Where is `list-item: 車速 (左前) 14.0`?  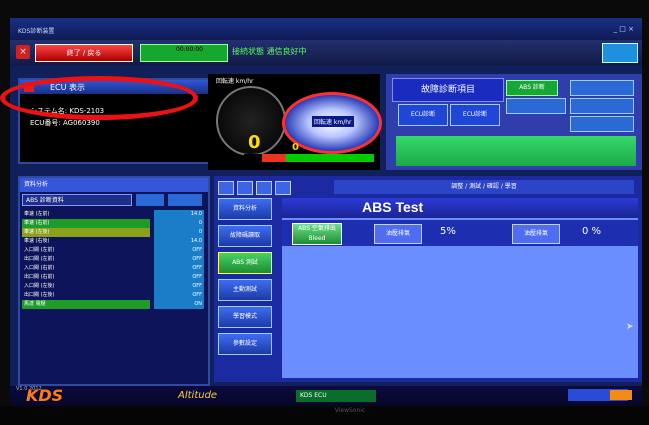 list-item: 車速 (左前) 14.0 is located at coordinates (114, 214).